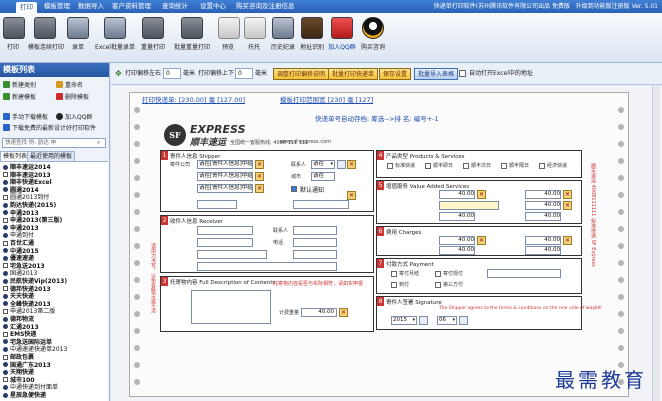  Describe the element at coordinates (27, 365) in the screenshot. I see `template-item: 国通广东2013` at that location.